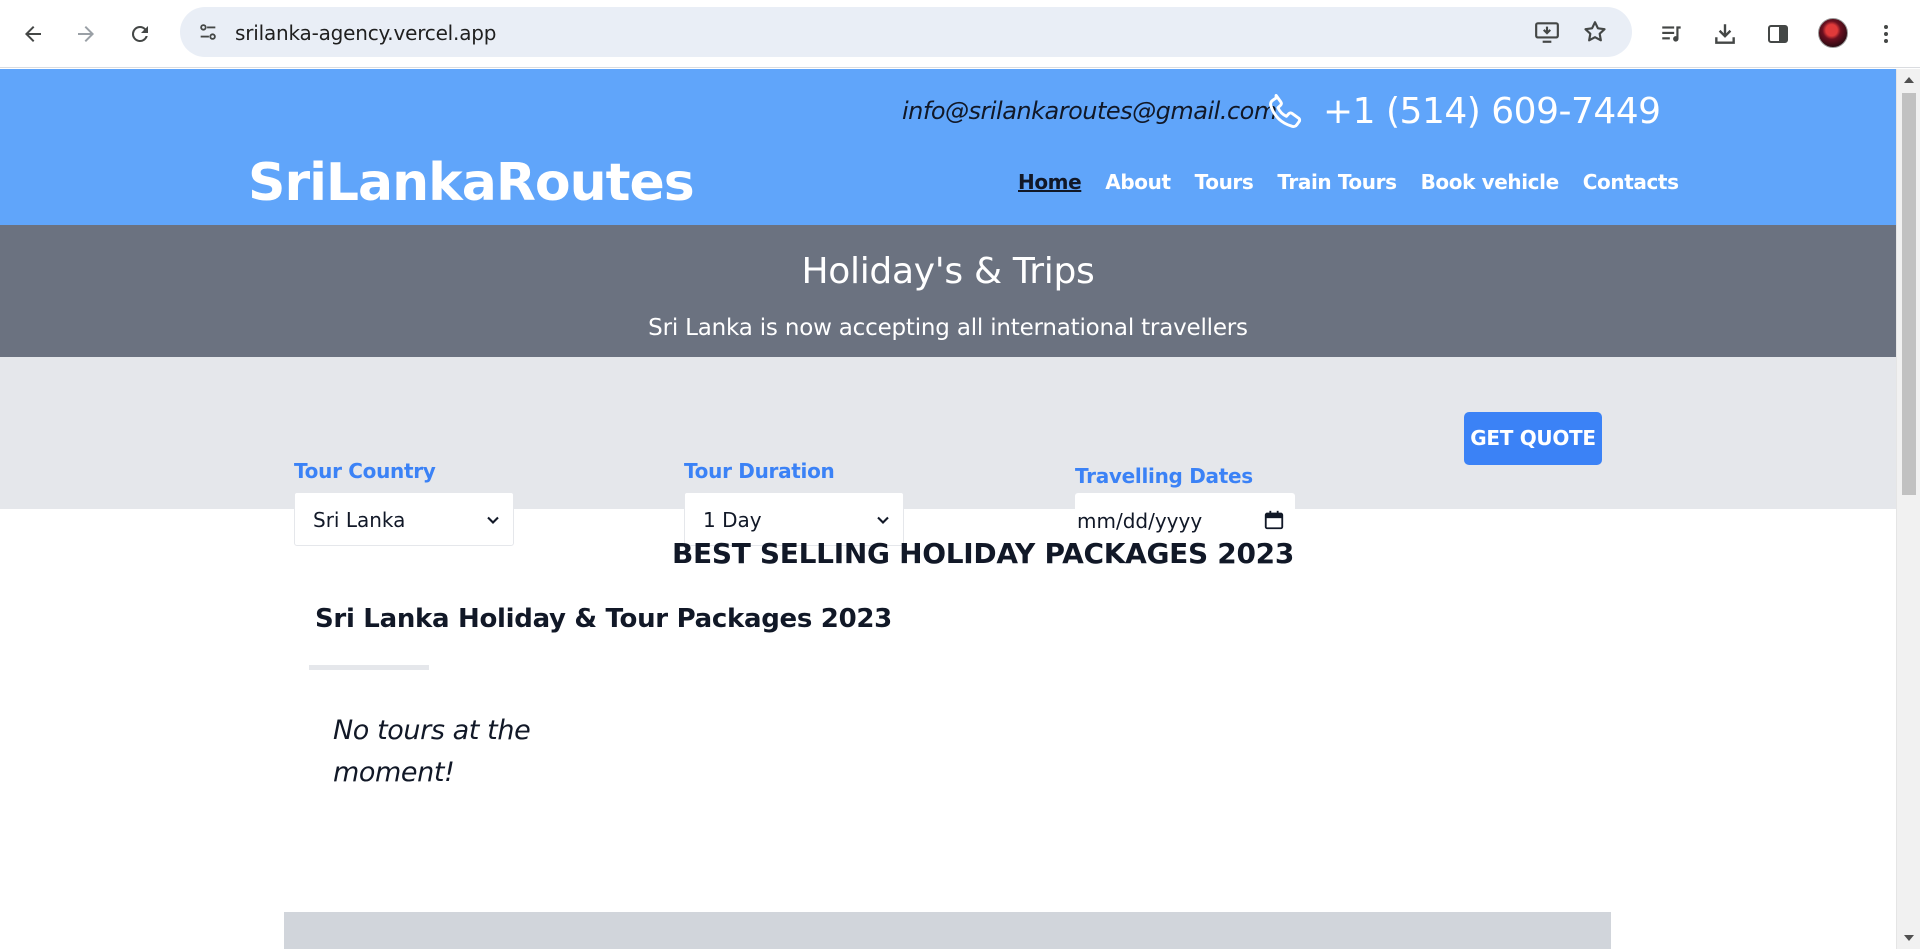 The image size is (1920, 949). I want to click on travelling-dates-label: Travelling Dates, so click(1164, 476).